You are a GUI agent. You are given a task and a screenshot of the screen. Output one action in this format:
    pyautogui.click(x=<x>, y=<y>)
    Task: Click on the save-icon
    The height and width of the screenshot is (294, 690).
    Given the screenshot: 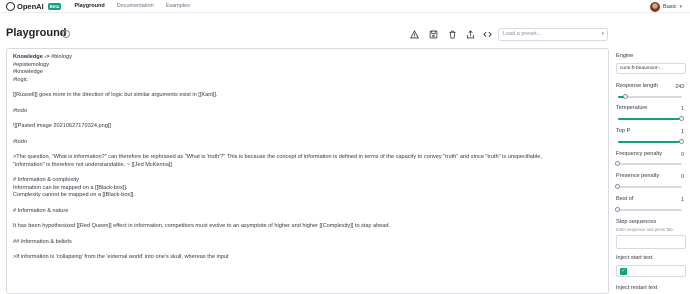 What is the action you would take?
    pyautogui.click(x=433, y=34)
    